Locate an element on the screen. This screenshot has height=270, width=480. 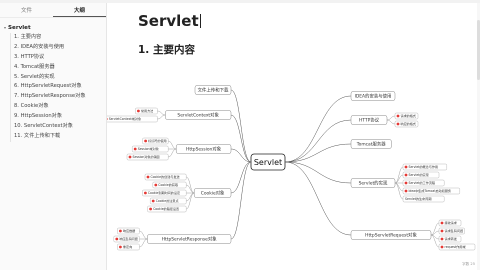
outline-item: 5. Servlet的实现 is located at coordinates (53, 77).